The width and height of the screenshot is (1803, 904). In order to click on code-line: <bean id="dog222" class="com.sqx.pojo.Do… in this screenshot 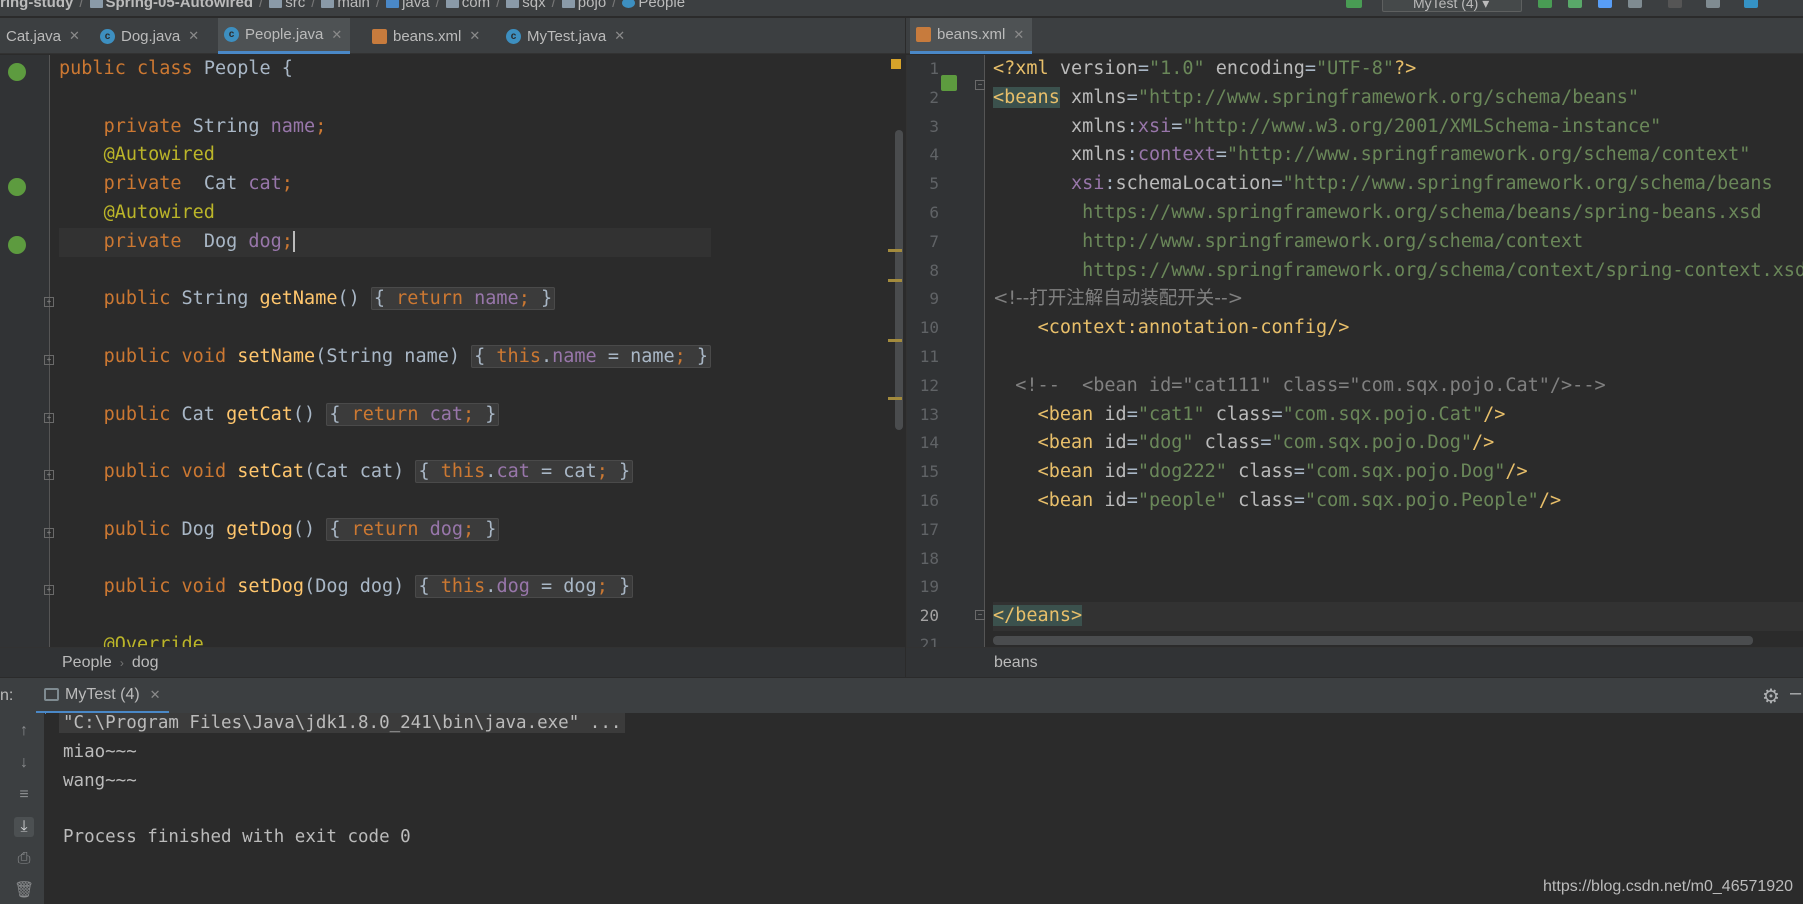, I will do `click(1282, 472)`.